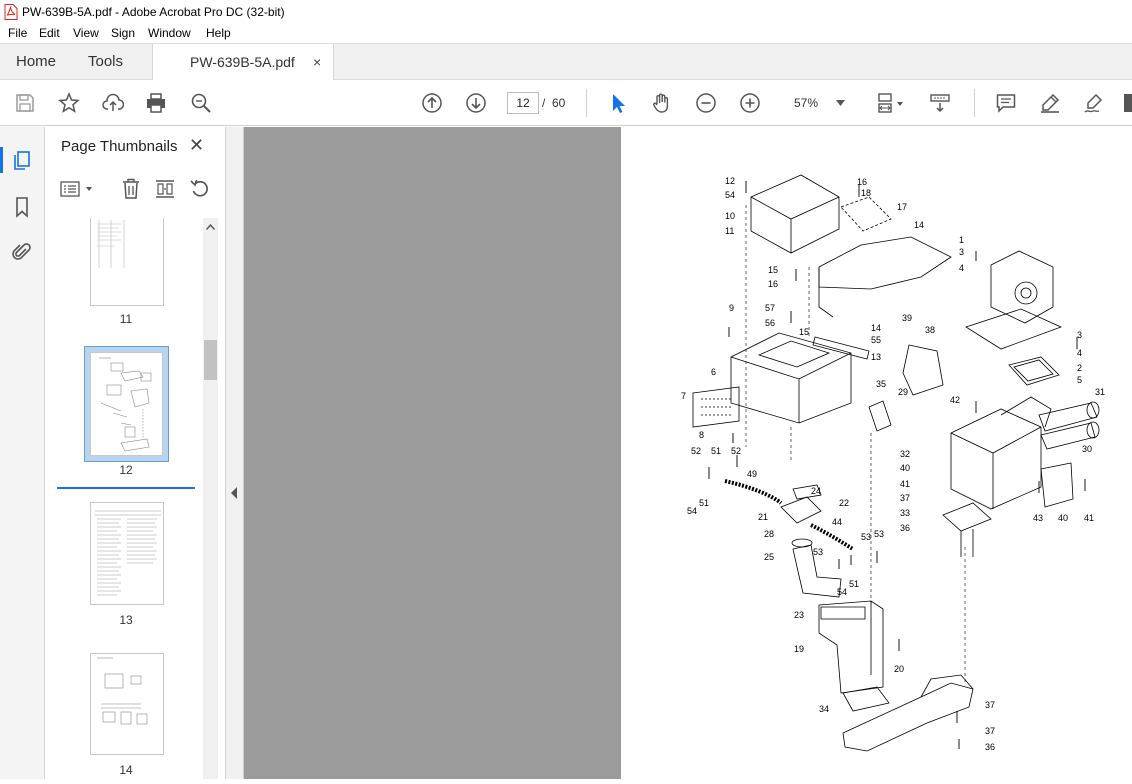 The image size is (1132, 784). What do you see at coordinates (317, 62) in the screenshot?
I see `tab-close-button: ×` at bounding box center [317, 62].